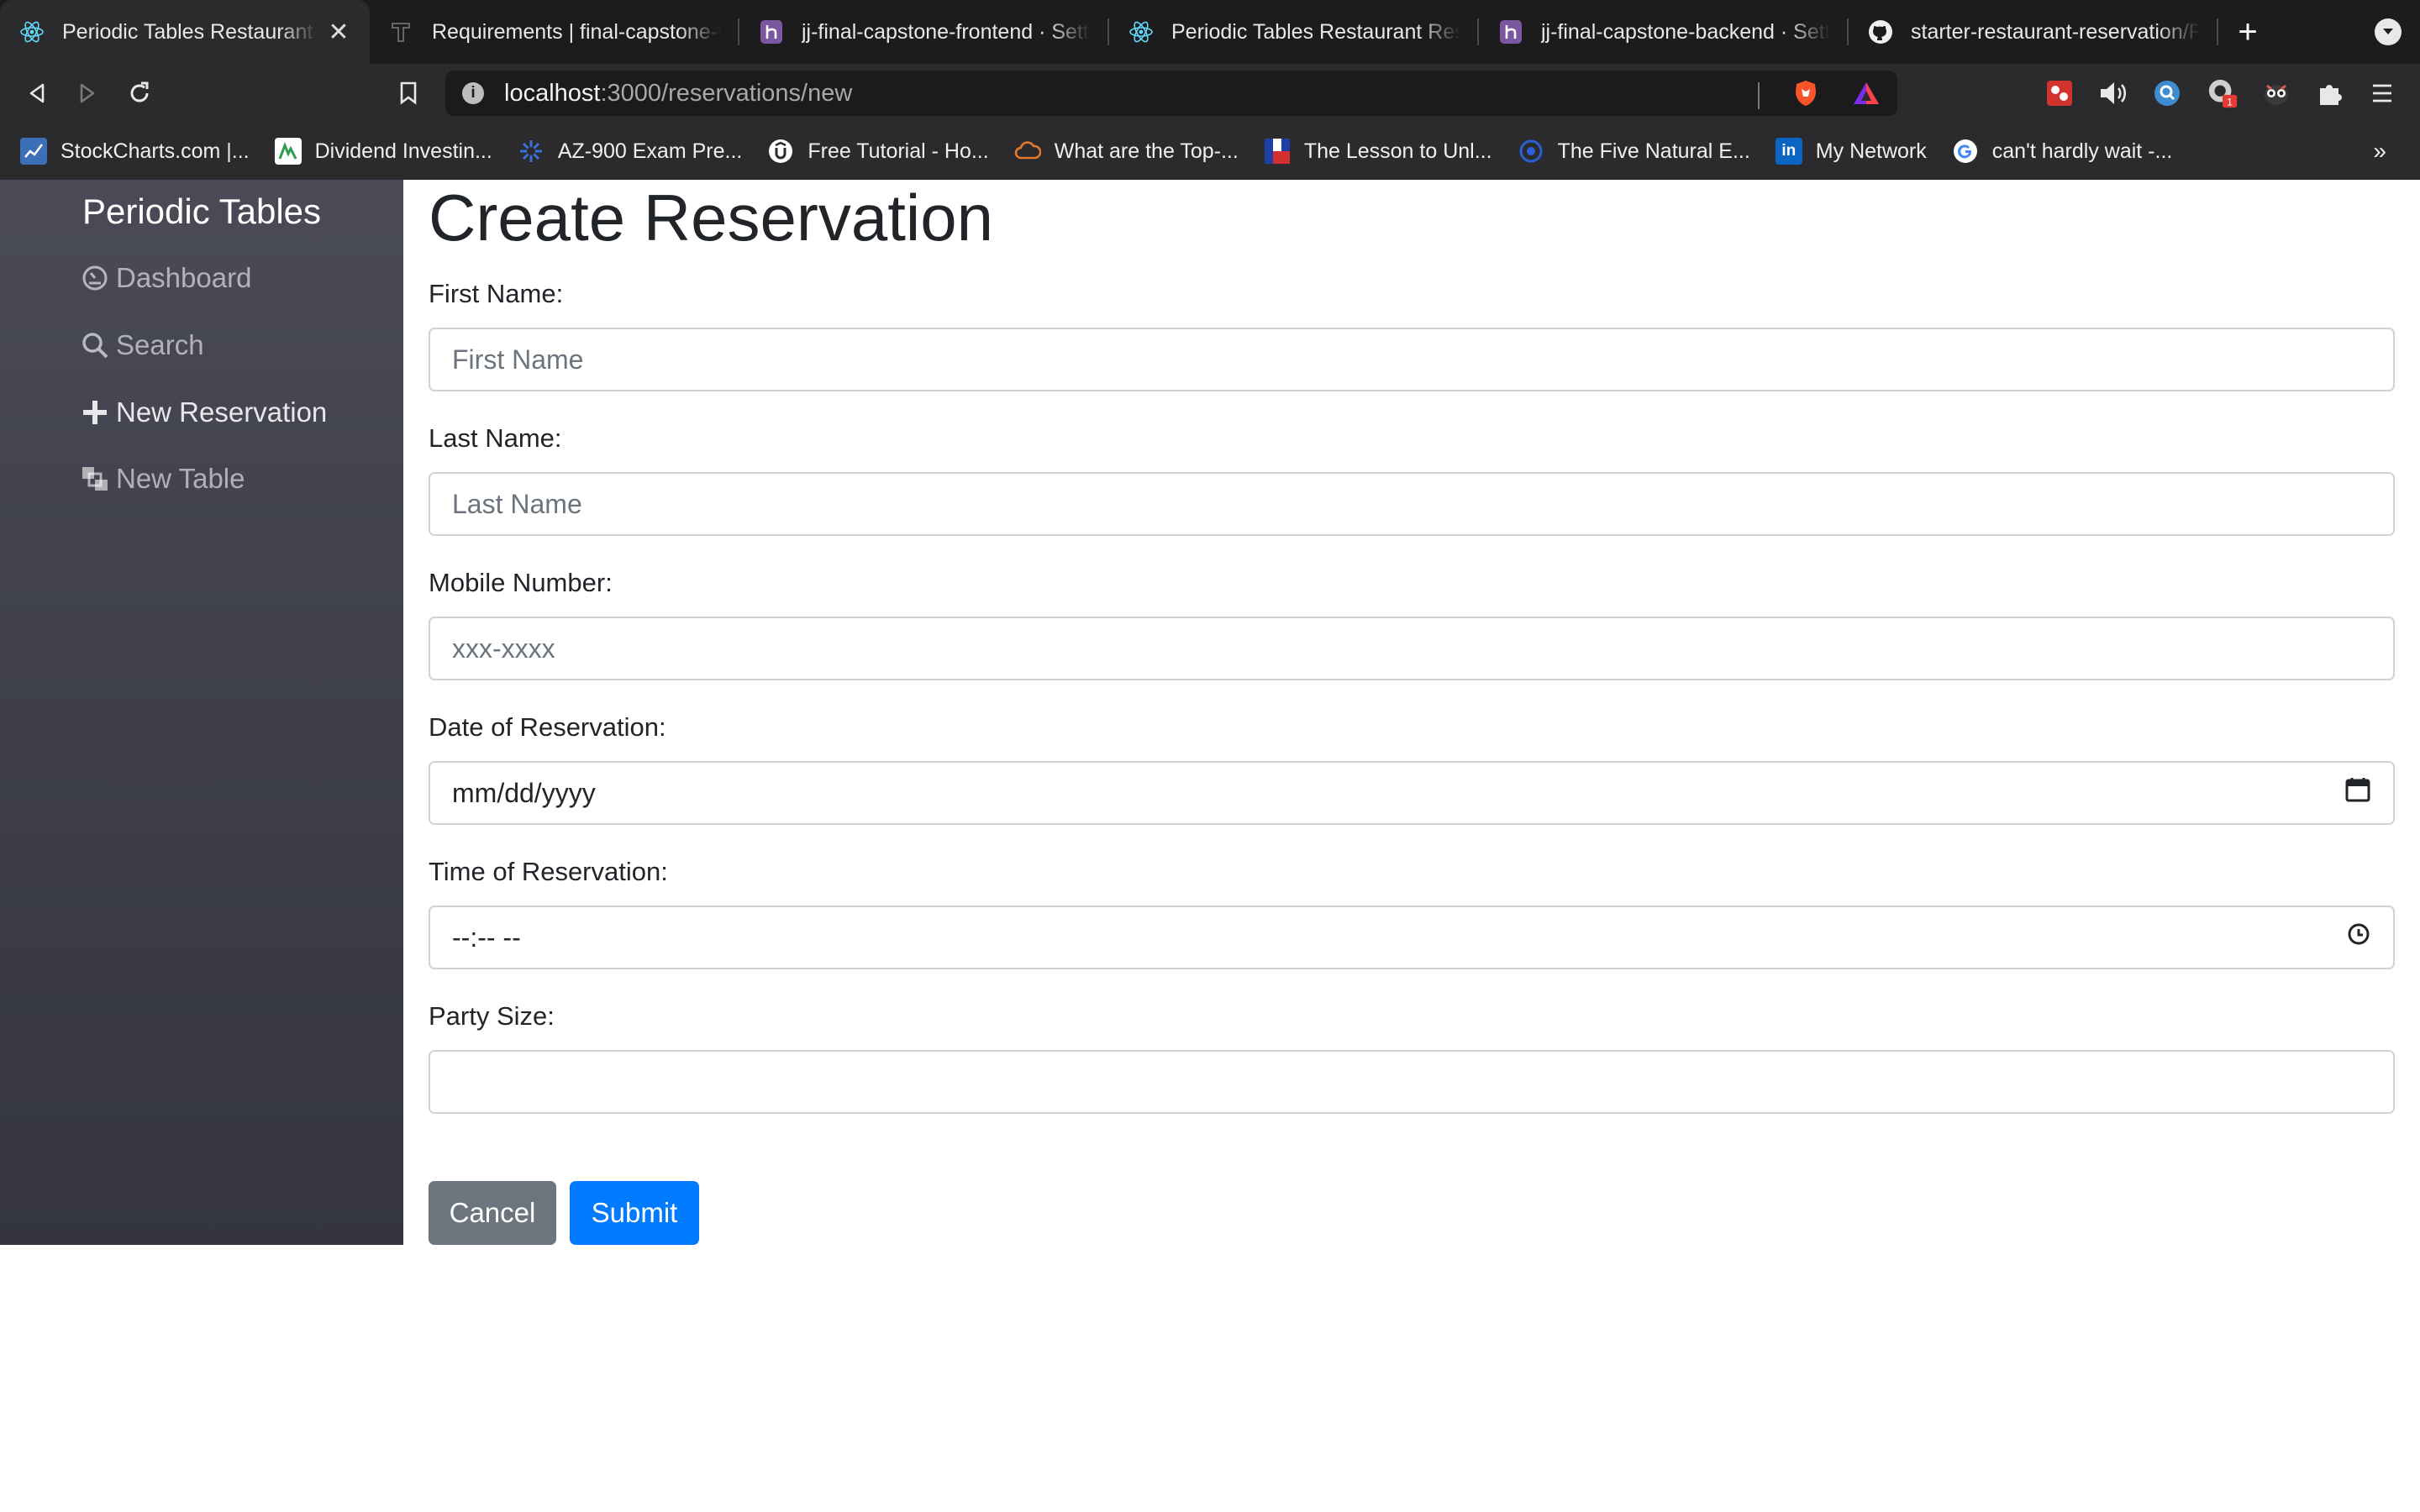  Describe the element at coordinates (142, 345) in the screenshot. I see `sidebar-item-search: Search` at that location.